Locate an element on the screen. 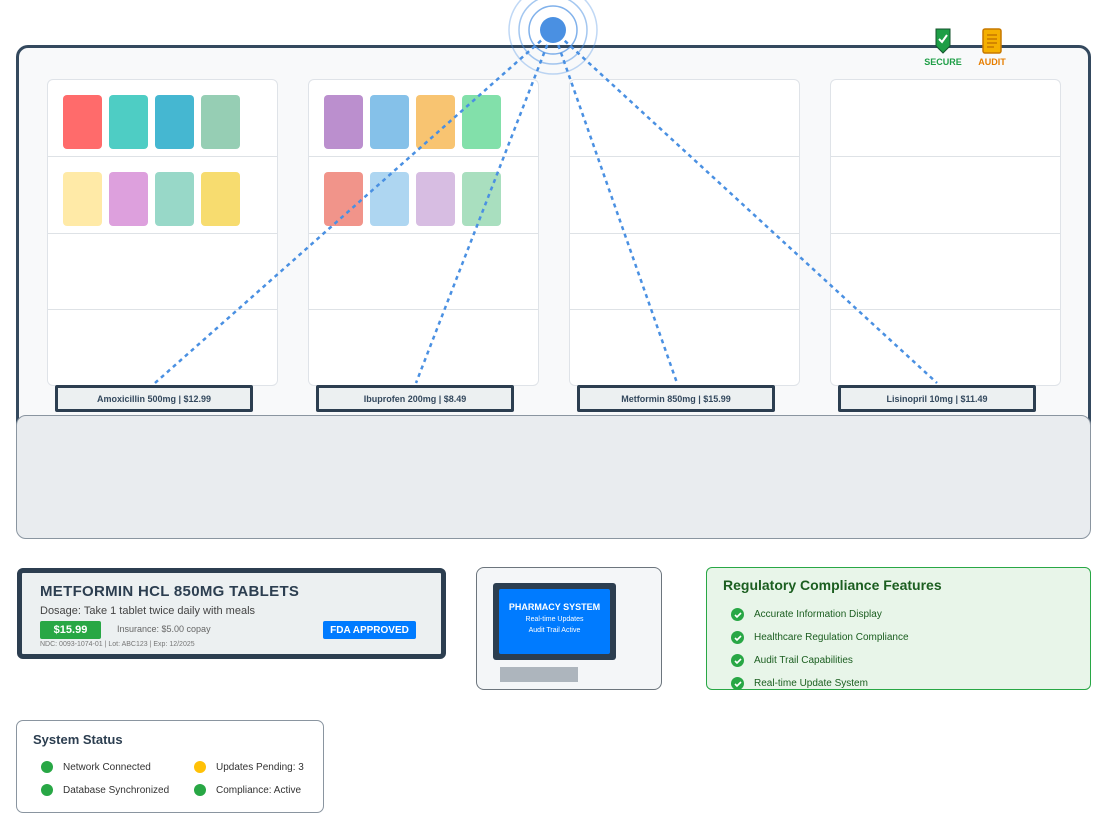 The width and height of the screenshot is (1097, 823). product-price-badge: $15.99 is located at coordinates (70, 630).